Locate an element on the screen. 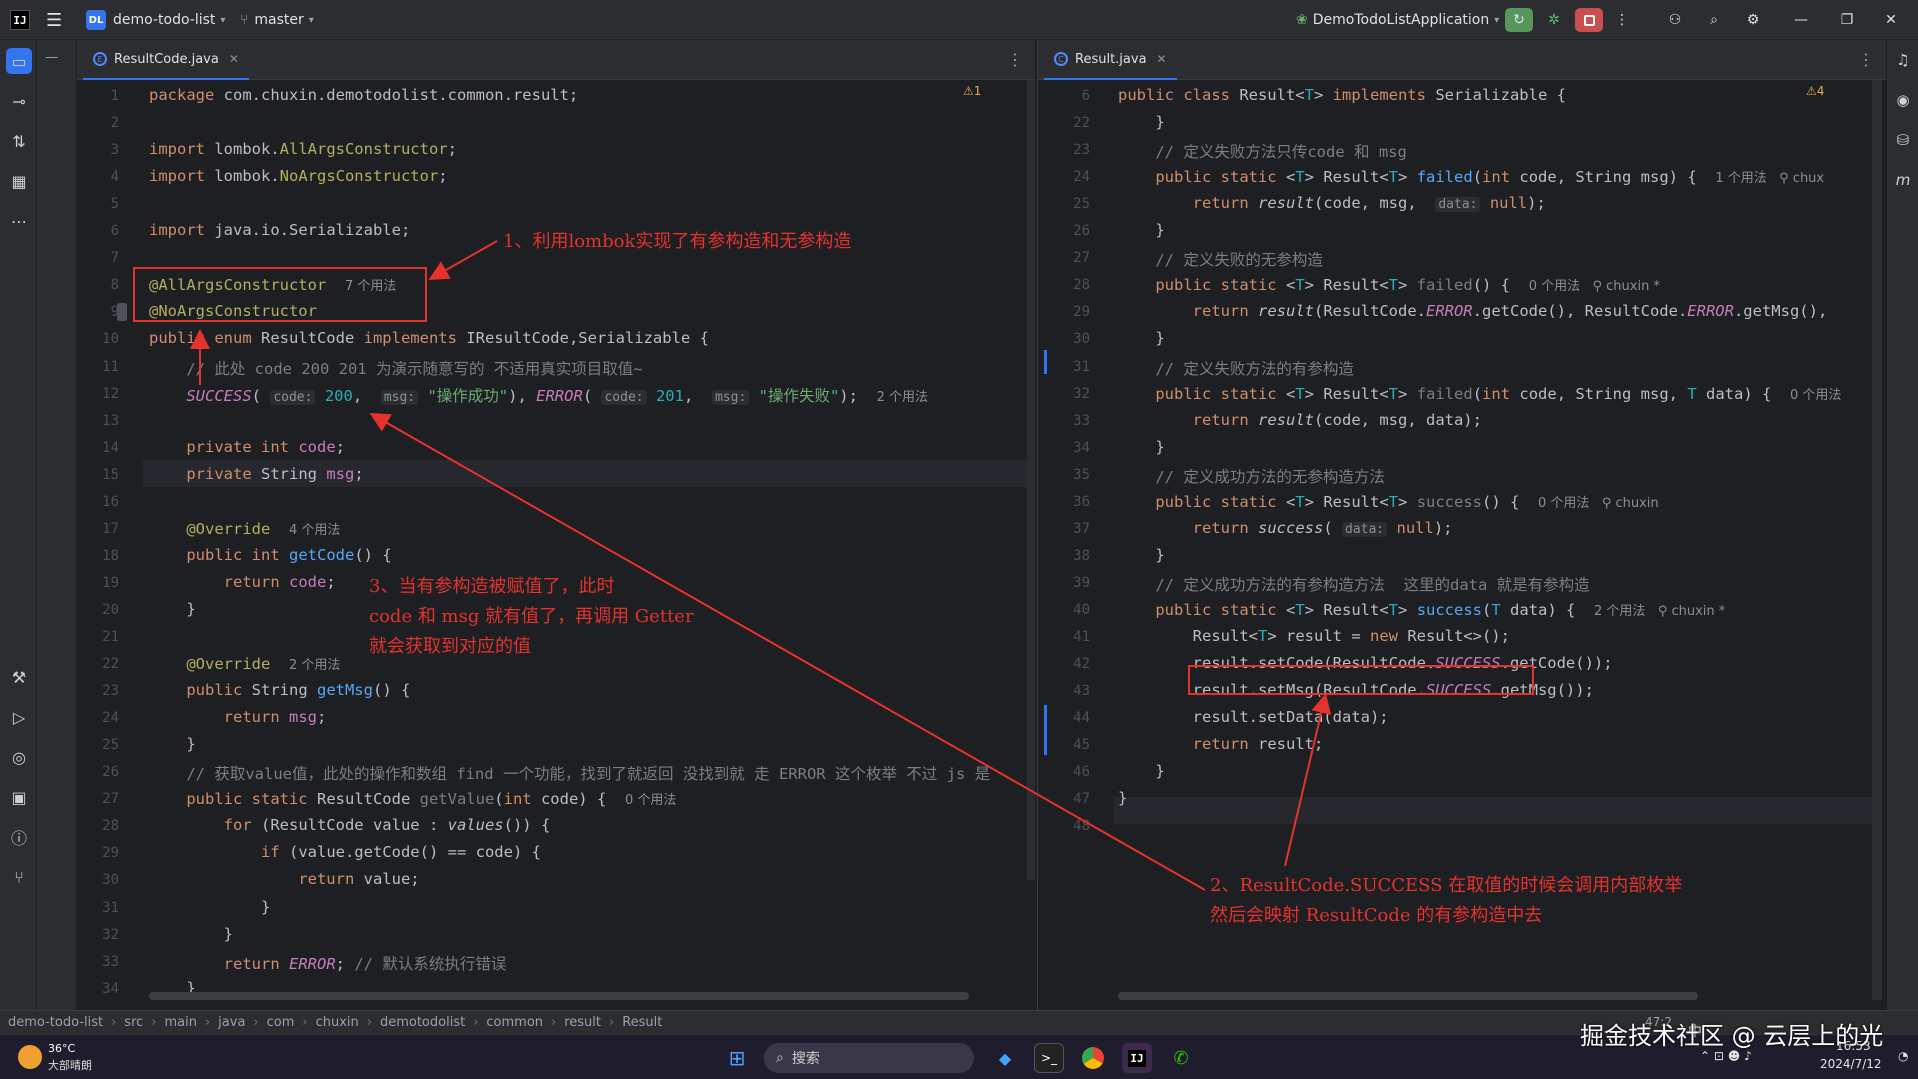 The height and width of the screenshot is (1079, 1918). windows-icon: ⊞ is located at coordinates (737, 1058).